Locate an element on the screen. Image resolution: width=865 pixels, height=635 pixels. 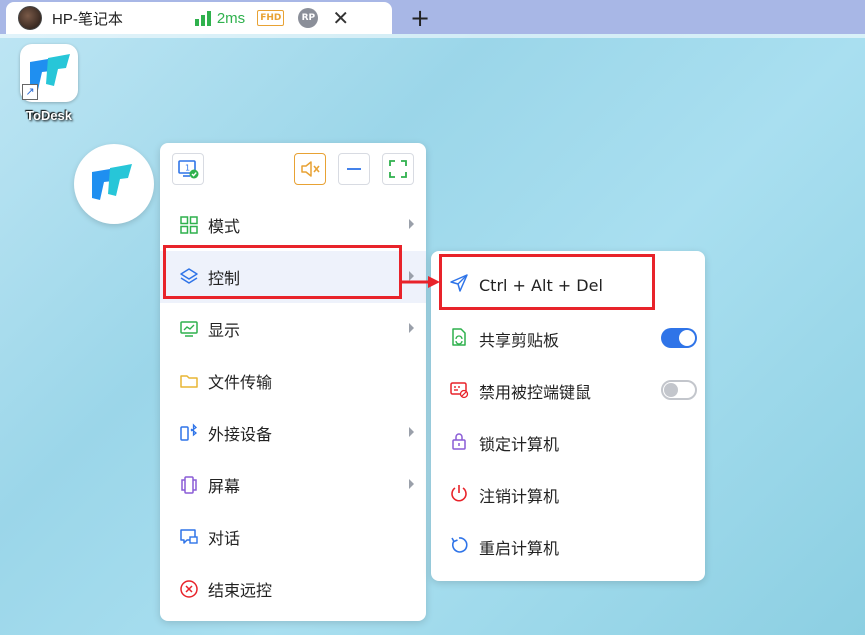
svg-text: 1 is located at coordinates (187, 168).